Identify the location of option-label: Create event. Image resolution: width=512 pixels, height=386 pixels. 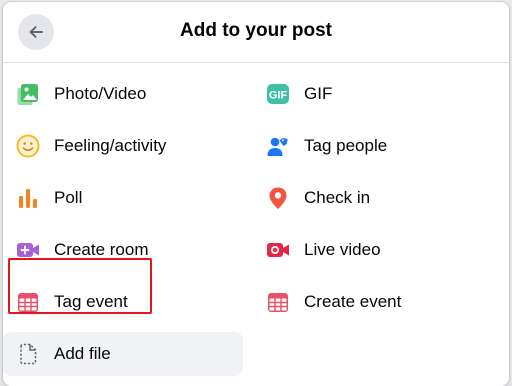
(353, 301).